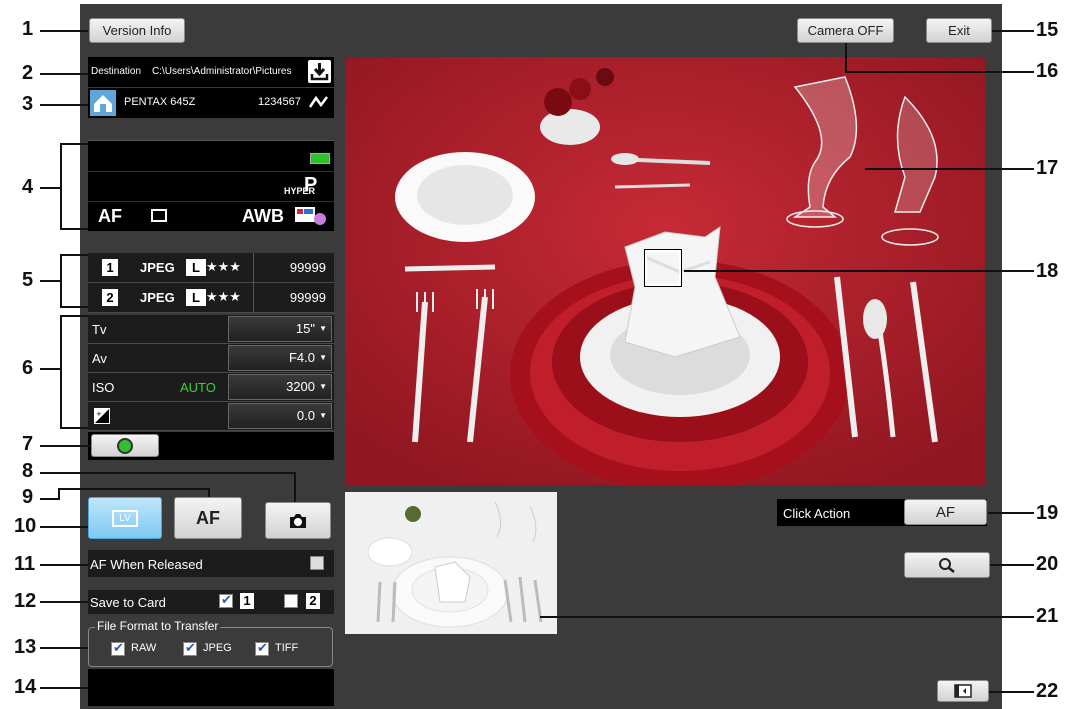 The width and height of the screenshot is (1080, 709). I want to click on callout-number: 9, so click(28, 497).